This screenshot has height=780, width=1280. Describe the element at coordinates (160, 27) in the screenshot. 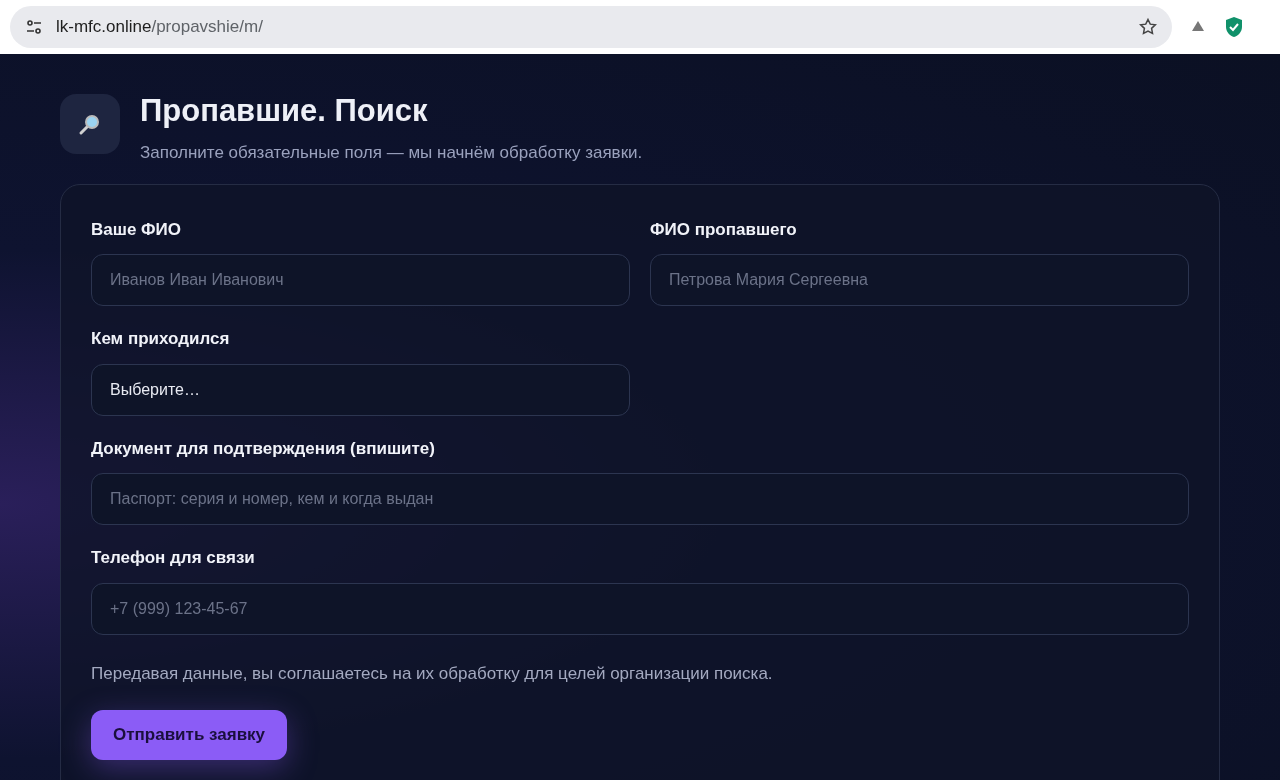

I see `url-text: lk-mfc.online/propavshie/m/` at that location.